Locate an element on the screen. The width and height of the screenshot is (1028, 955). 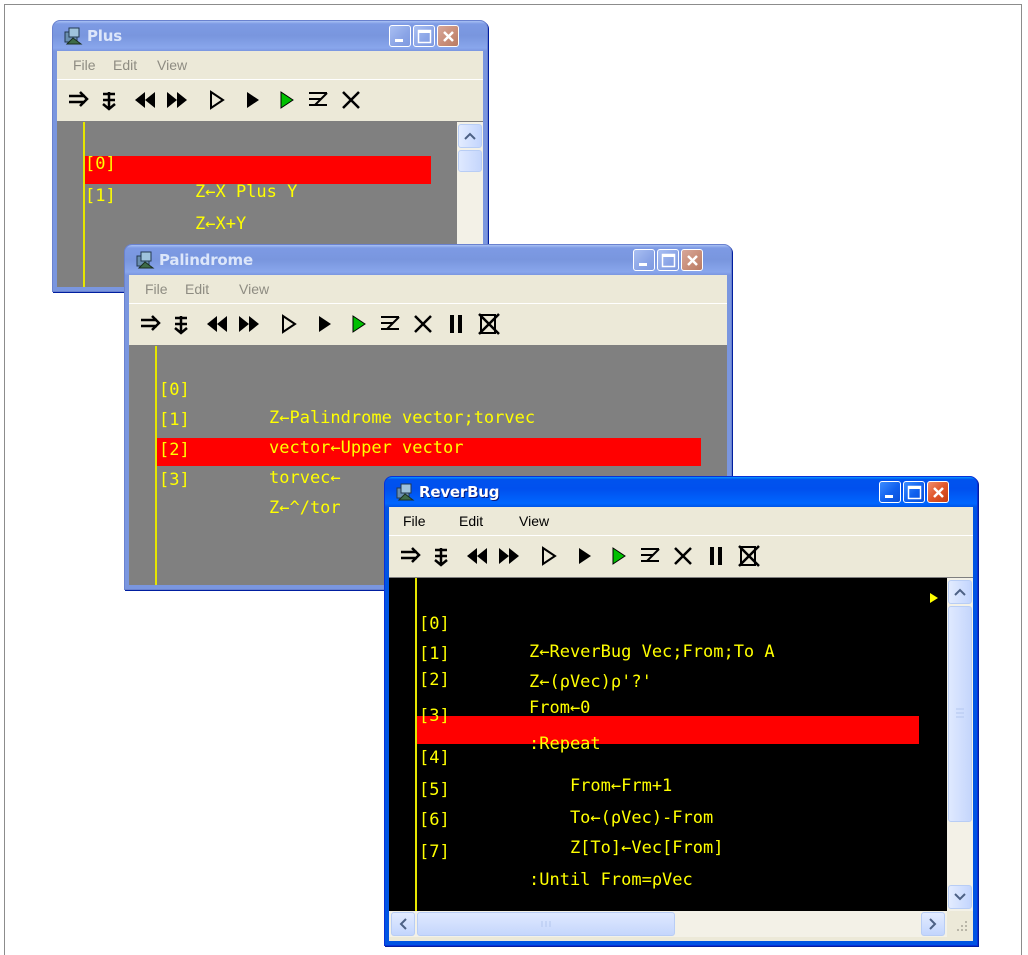
window-title: Plus is located at coordinates (104, 36).